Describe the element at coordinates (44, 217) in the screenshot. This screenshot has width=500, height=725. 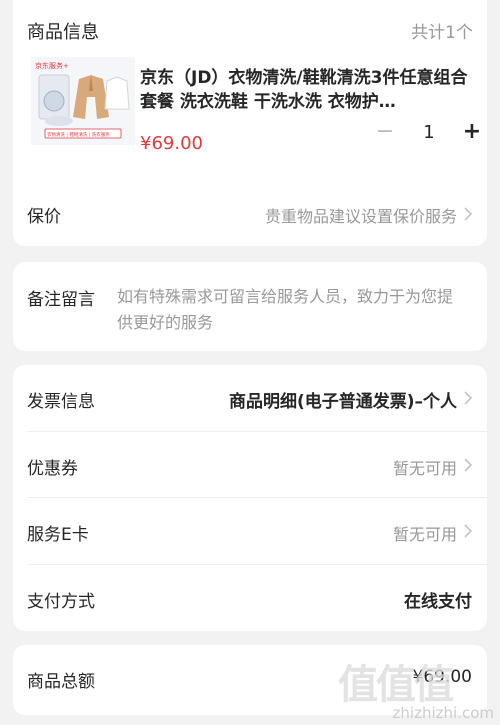
I see `insurance-label: 保价` at that location.